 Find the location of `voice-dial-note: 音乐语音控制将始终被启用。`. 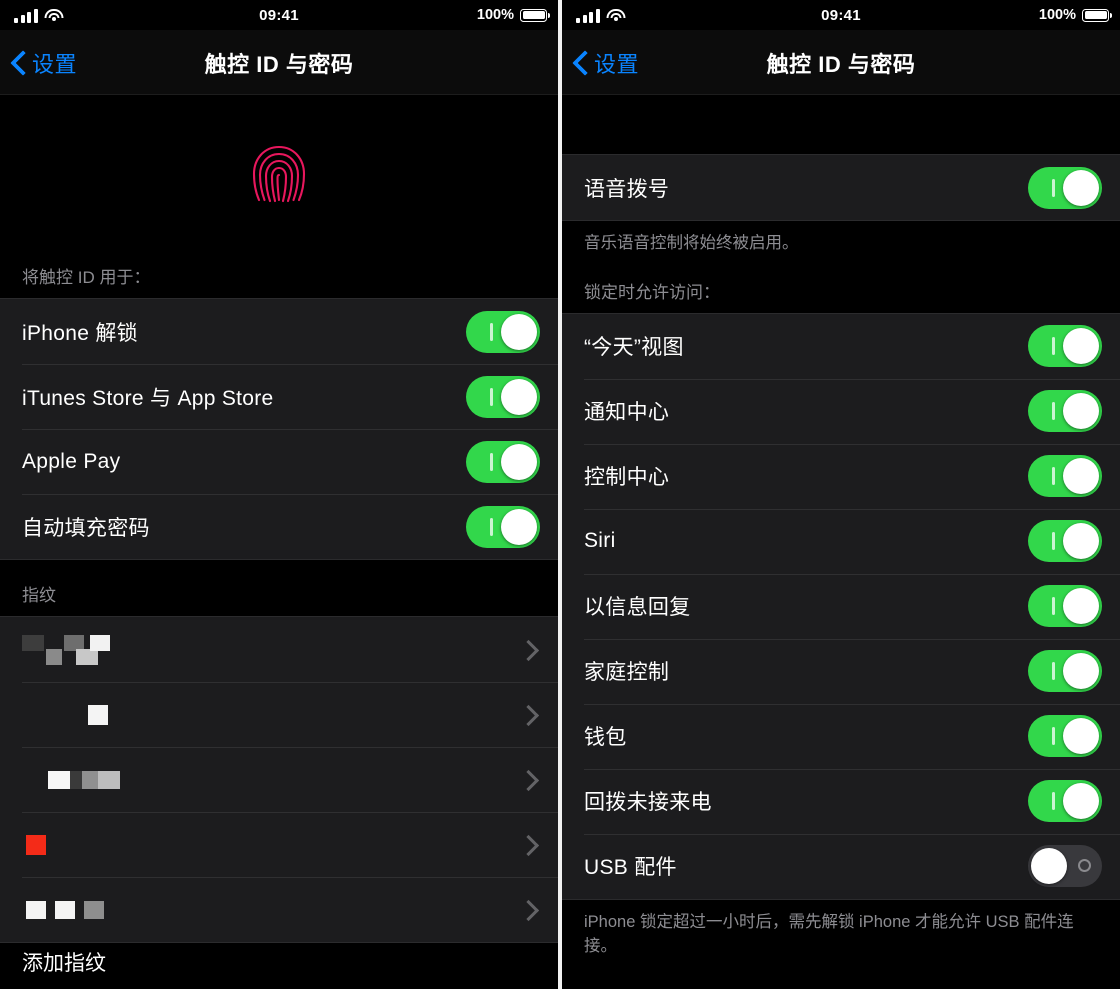

voice-dial-note: 音乐语音控制将始终被启用。 is located at coordinates (841, 238).